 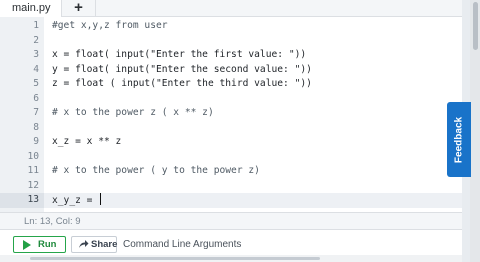 What do you see at coordinates (231, 157) in the screenshot?
I see `code-line: 10` at bounding box center [231, 157].